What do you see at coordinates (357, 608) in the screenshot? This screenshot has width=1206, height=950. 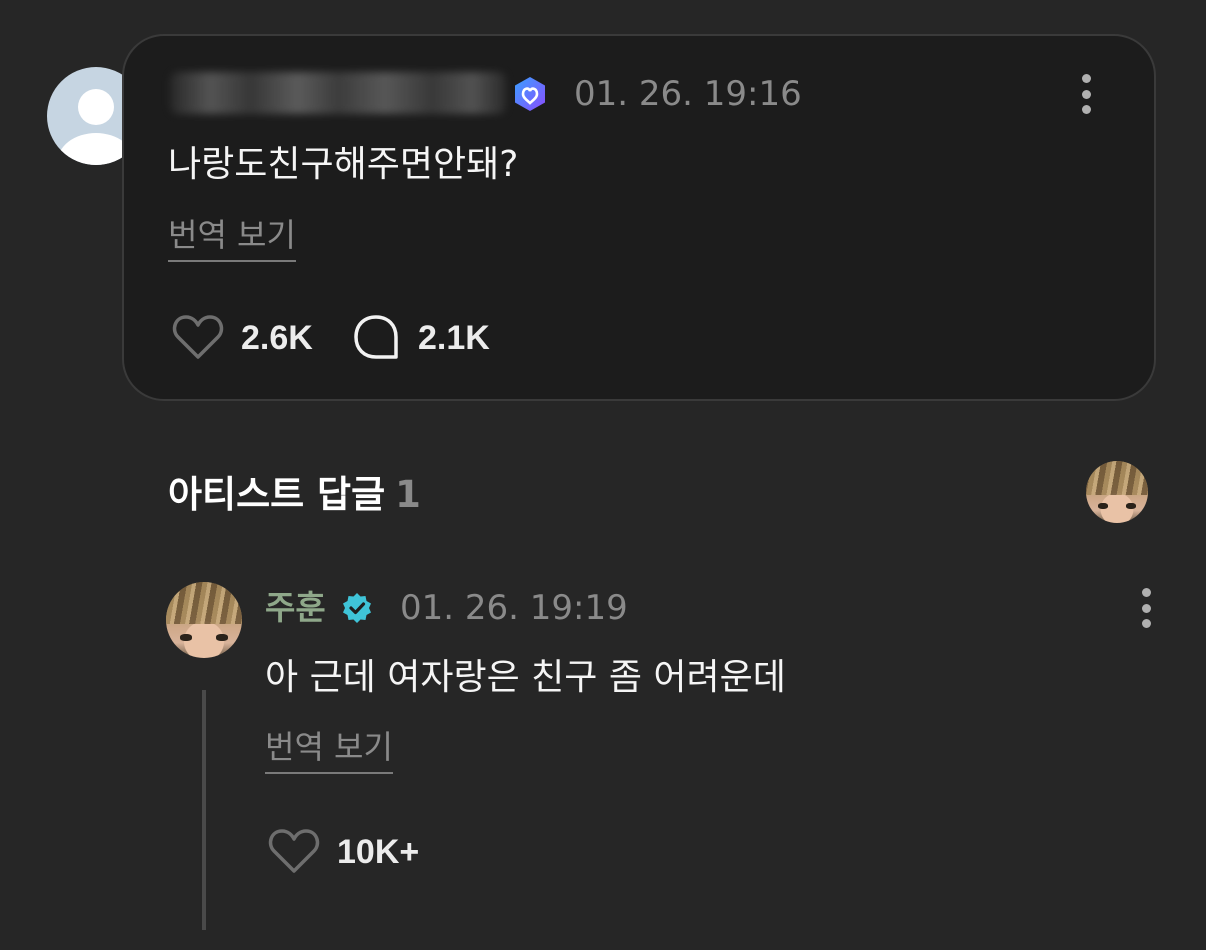 I see `verified-badge-icon` at bounding box center [357, 608].